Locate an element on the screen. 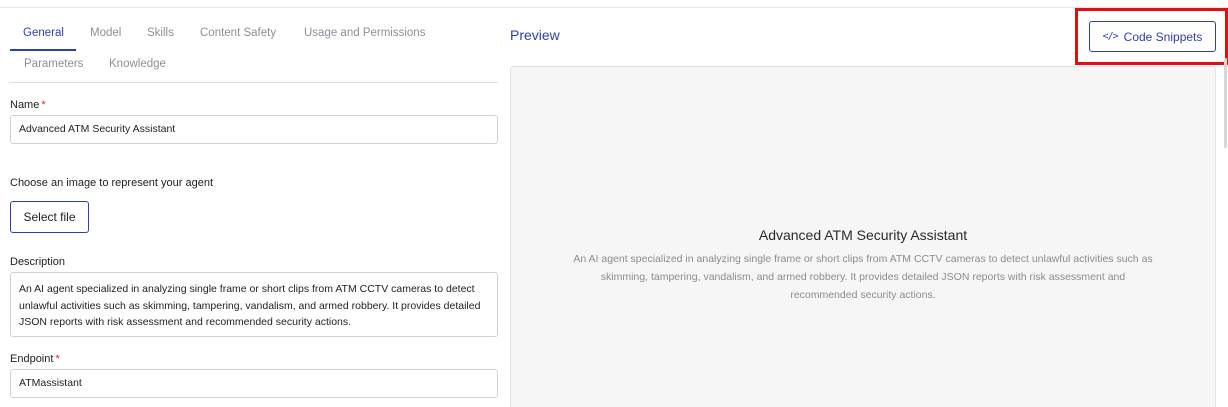 The image size is (1228, 407). code-snippets-button: </> Code Snippets is located at coordinates (1152, 36).